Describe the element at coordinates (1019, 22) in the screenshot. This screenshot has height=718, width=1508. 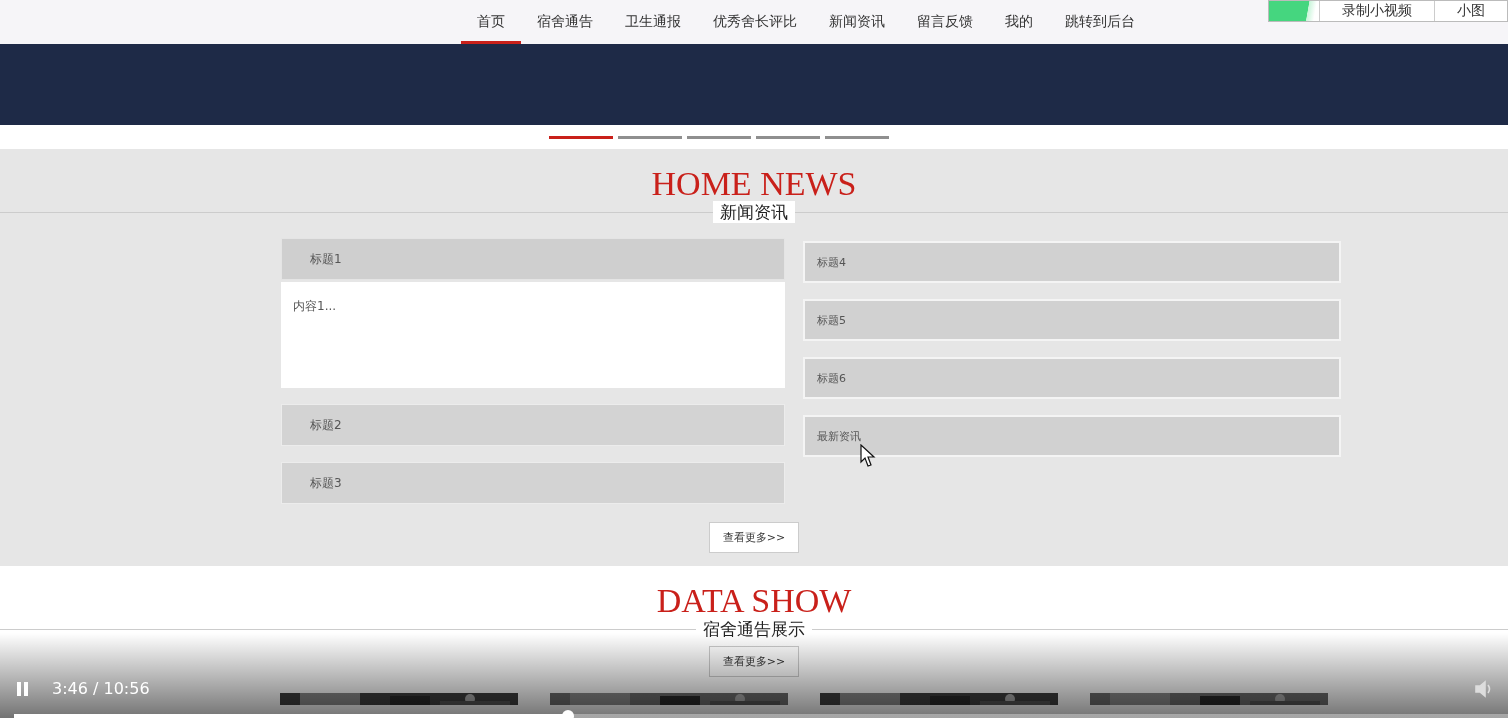
I see `nav-link: 我的` at that location.